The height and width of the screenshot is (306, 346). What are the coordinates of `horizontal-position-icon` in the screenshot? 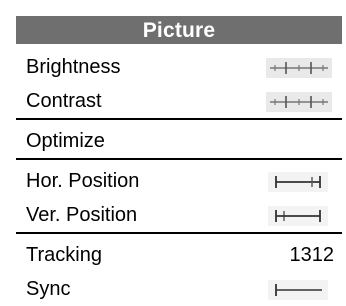 It's located at (298, 182).